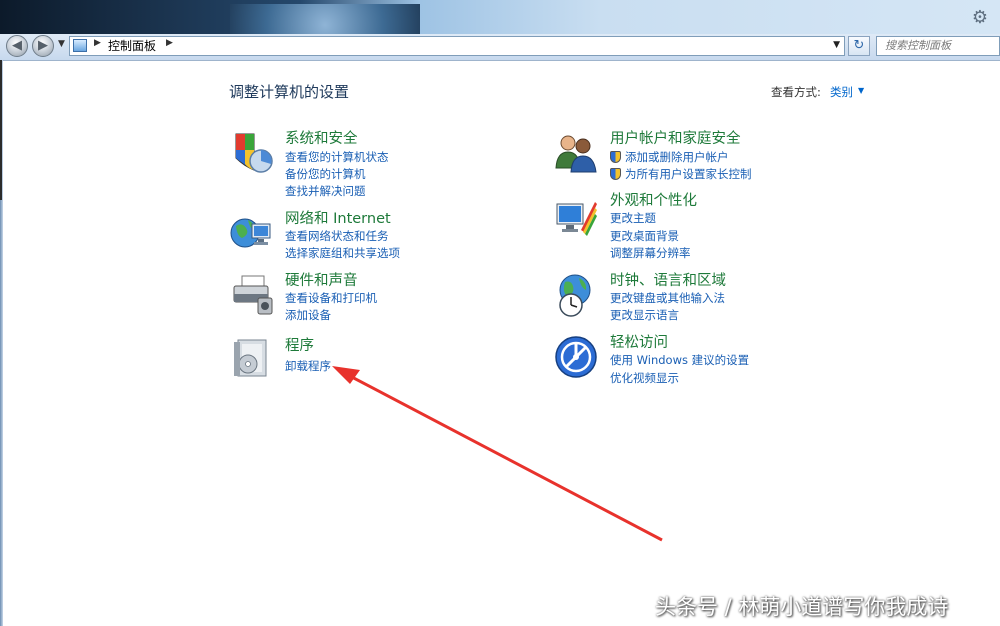 The image size is (1000, 626). Describe the element at coordinates (802, 607) in the screenshot. I see `watermark-text: 头条号 / 林萌小道谱写你我成诗` at that location.